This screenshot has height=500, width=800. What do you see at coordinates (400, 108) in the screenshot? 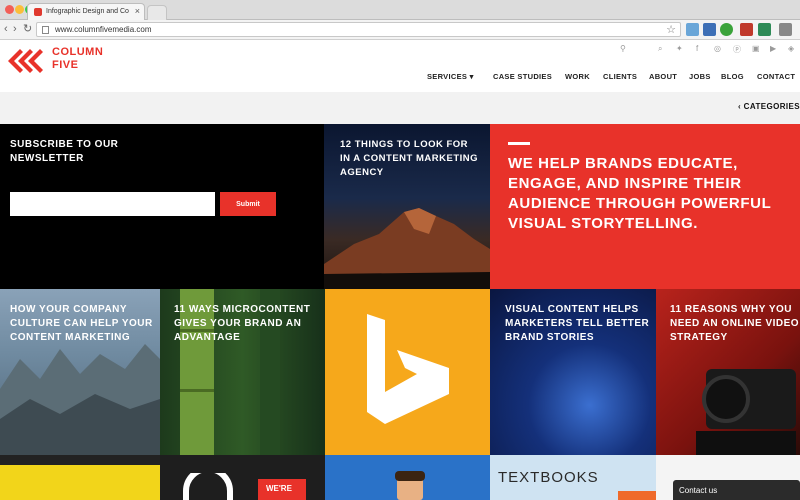
I see `categories-bar: ‹ CATEGORIES` at bounding box center [400, 108].